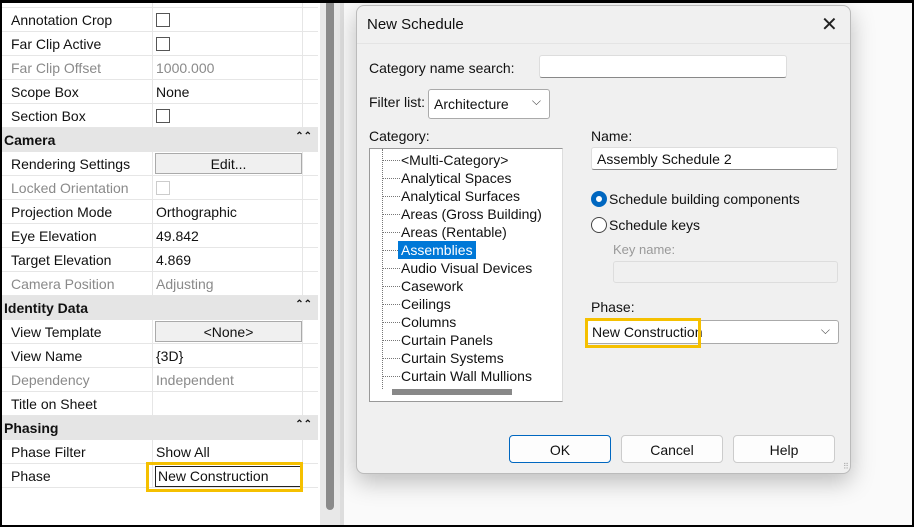  Describe the element at coordinates (725, 272) in the screenshot. I see `key-name-input` at that location.